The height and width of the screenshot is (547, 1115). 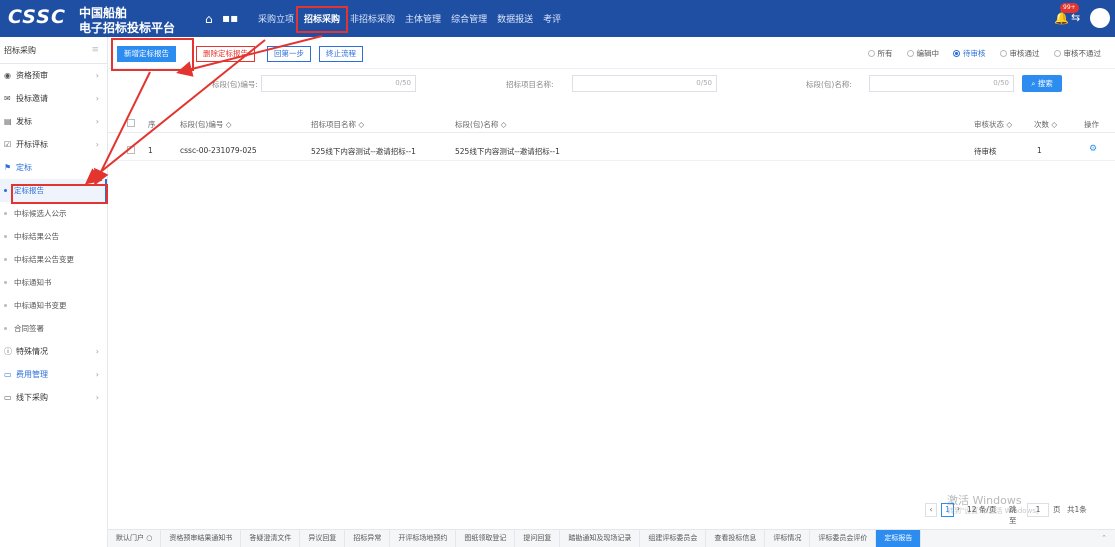 I want to click on sidebar-subitem-label: 中标通知书, so click(x=33, y=282).